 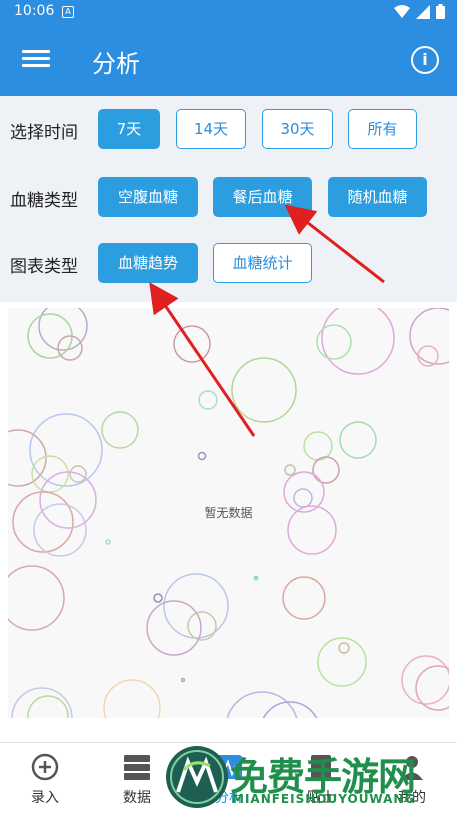 I want to click on tab-entry-label: 录入, so click(x=45, y=798).